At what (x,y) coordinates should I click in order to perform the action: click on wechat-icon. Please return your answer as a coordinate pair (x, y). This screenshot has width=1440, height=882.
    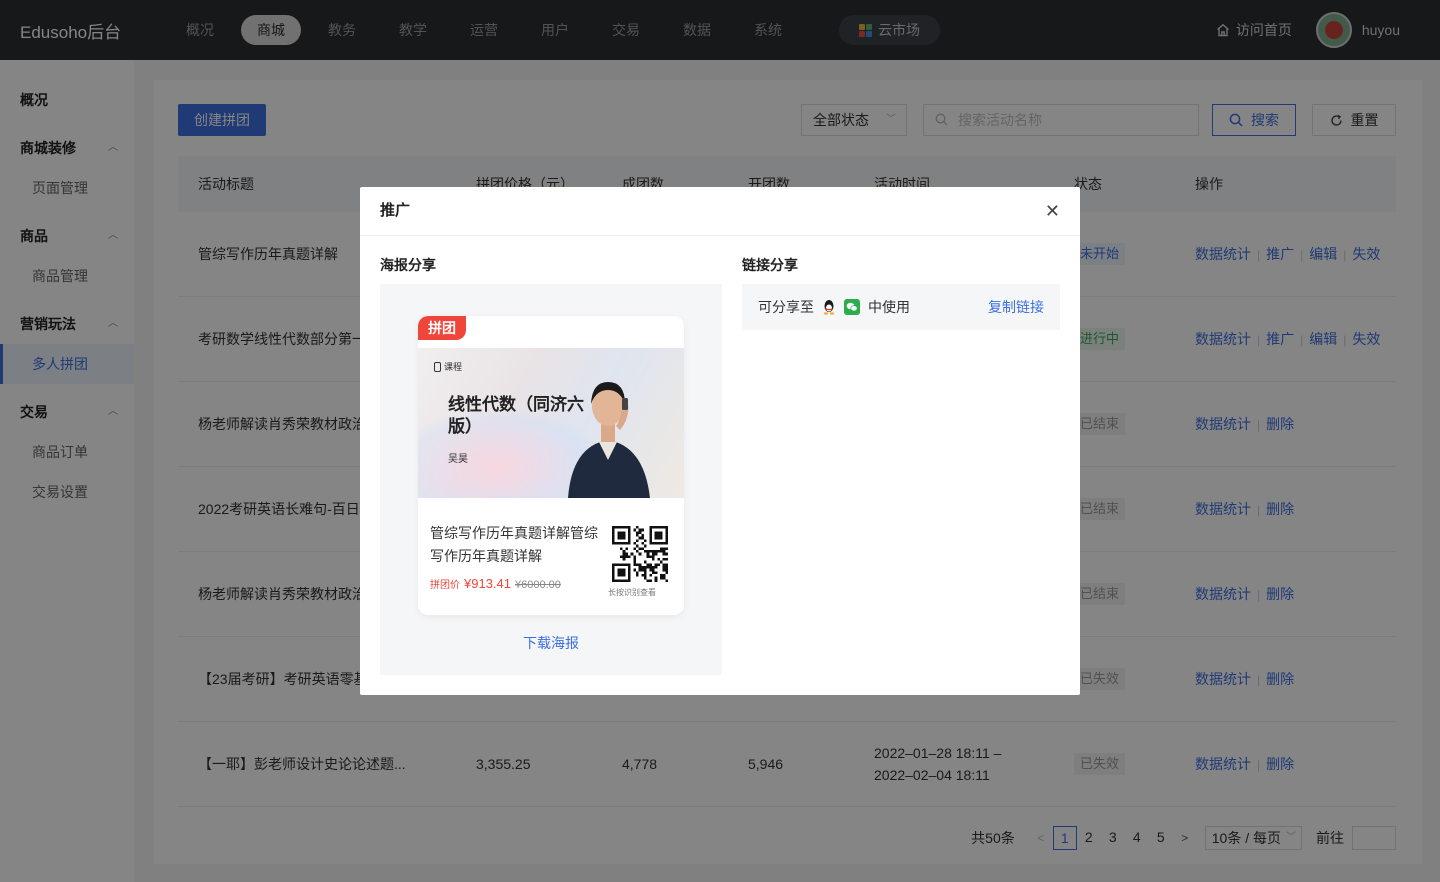
    Looking at the image, I should click on (852, 307).